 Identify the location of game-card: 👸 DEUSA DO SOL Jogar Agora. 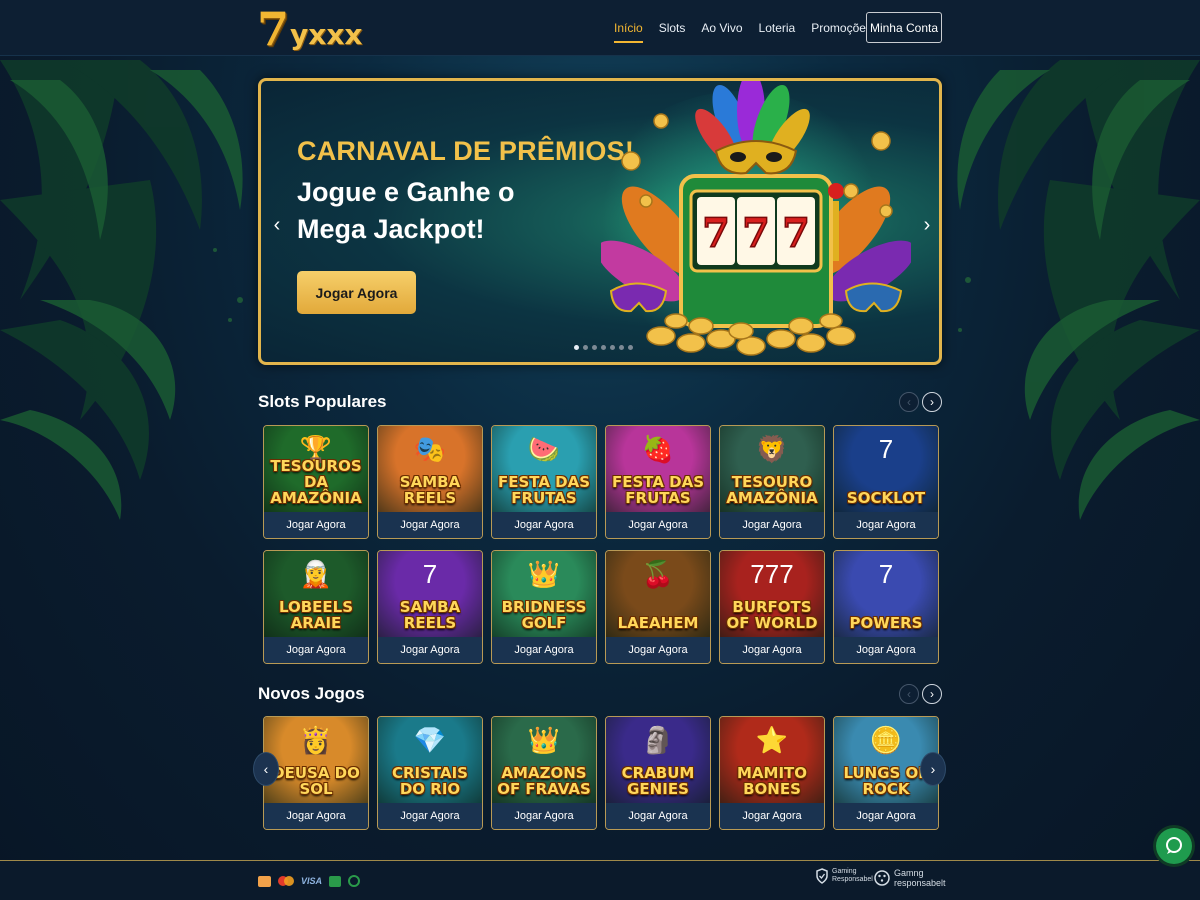
(316, 773).